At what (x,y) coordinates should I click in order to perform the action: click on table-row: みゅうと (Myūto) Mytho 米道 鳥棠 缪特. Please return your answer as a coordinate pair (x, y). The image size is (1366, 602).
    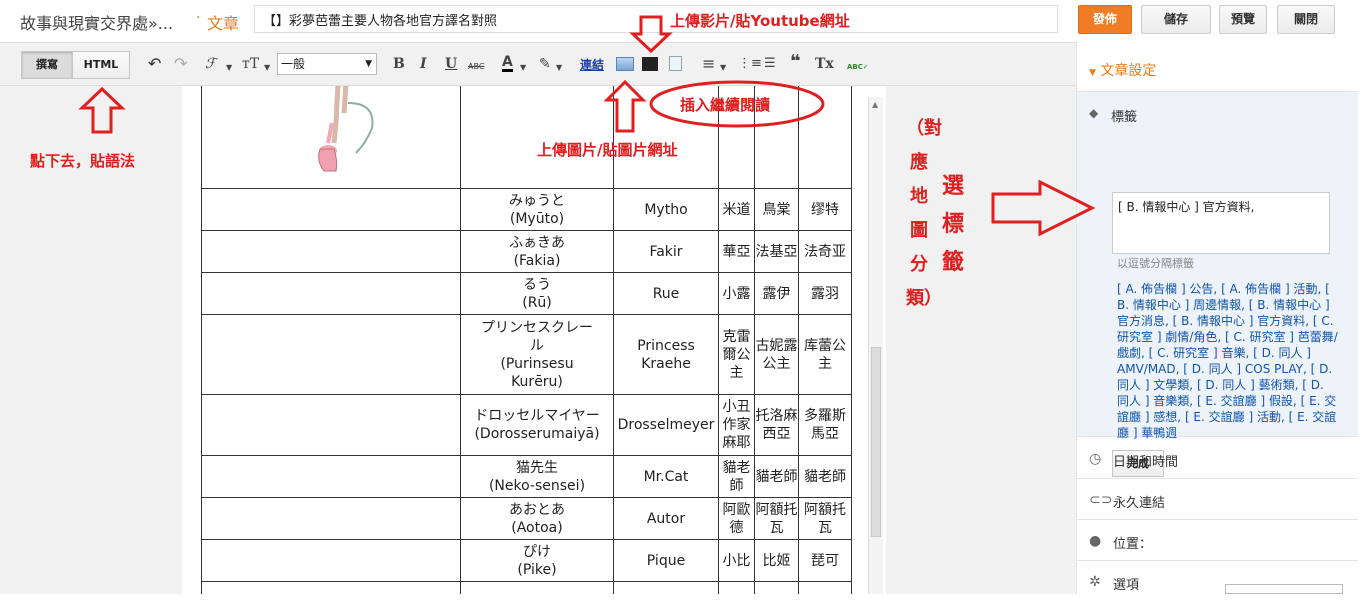
    Looking at the image, I should click on (526, 209).